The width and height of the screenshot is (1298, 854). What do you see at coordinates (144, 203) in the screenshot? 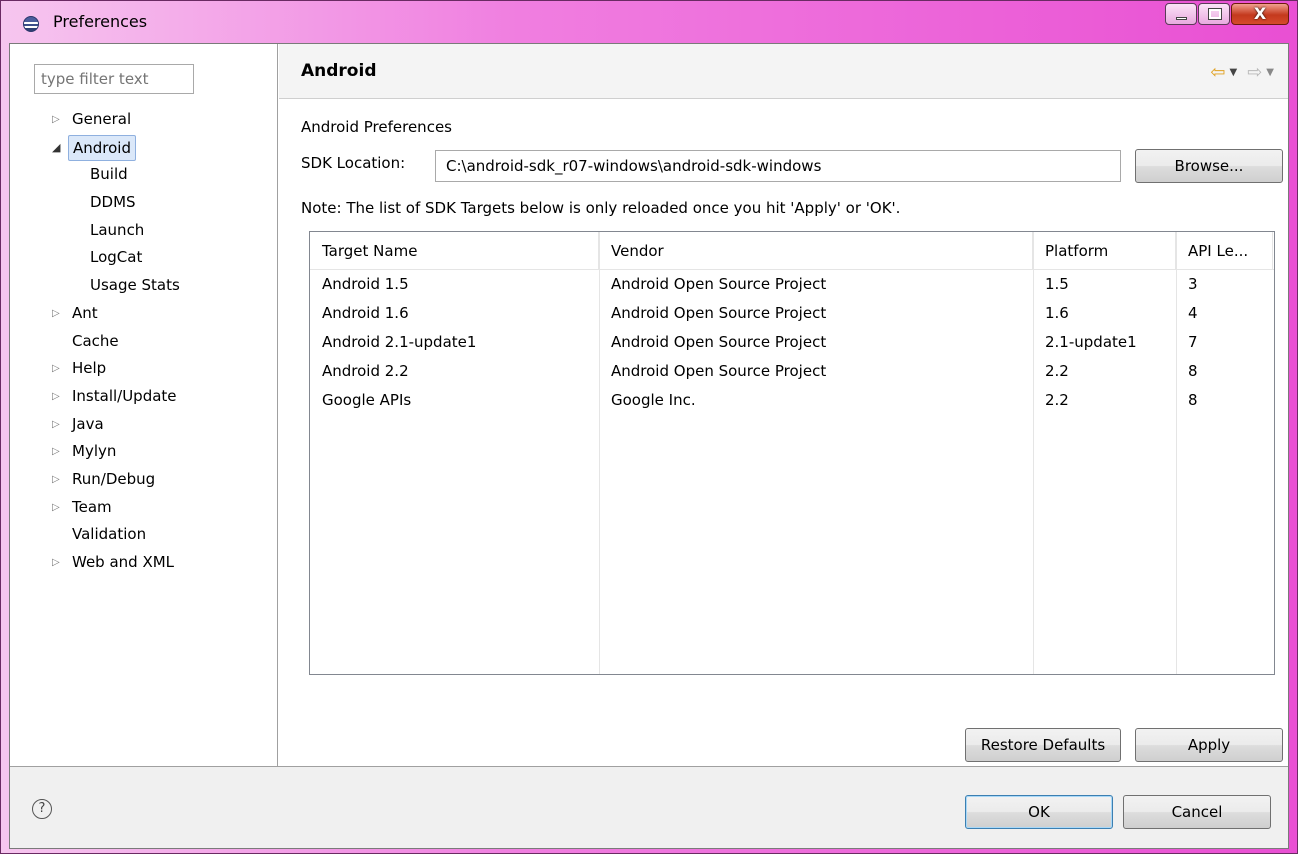
I see `tree-item: DDMS` at bounding box center [144, 203].